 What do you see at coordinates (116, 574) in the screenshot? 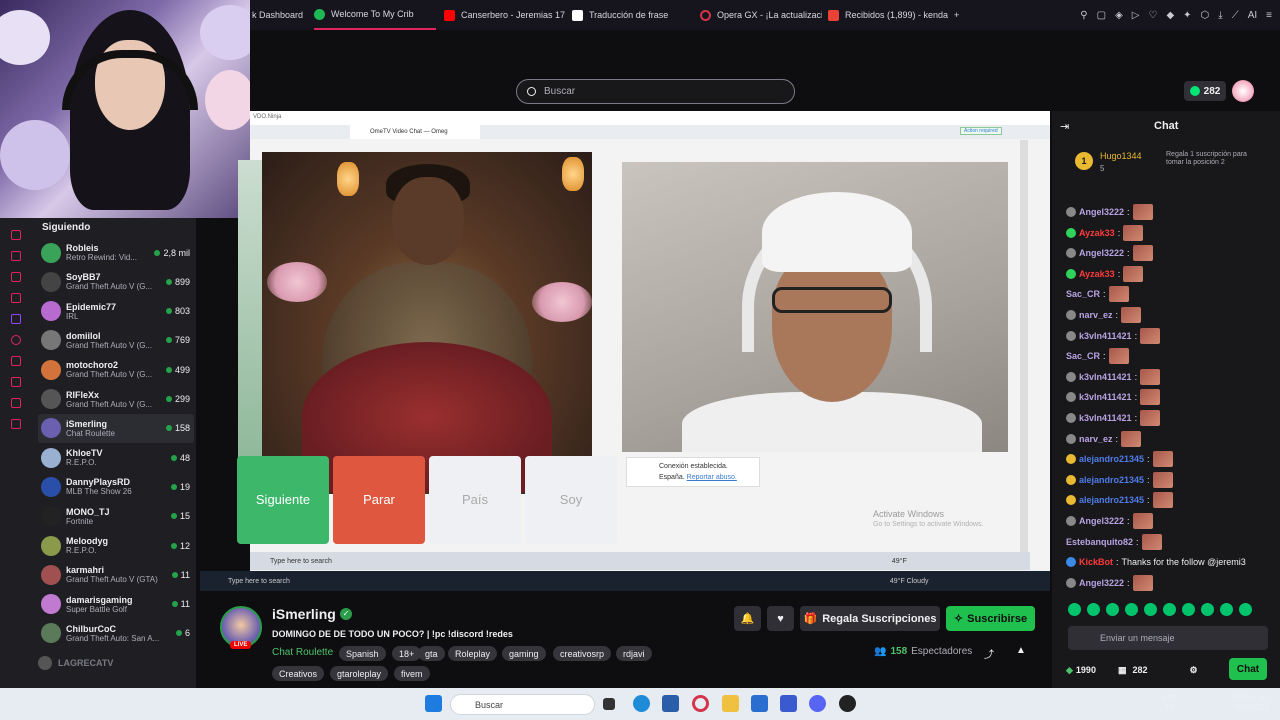
I see `sidebar-channel: karmahri Grand Theft Auto V (GTA) 11` at bounding box center [116, 574].